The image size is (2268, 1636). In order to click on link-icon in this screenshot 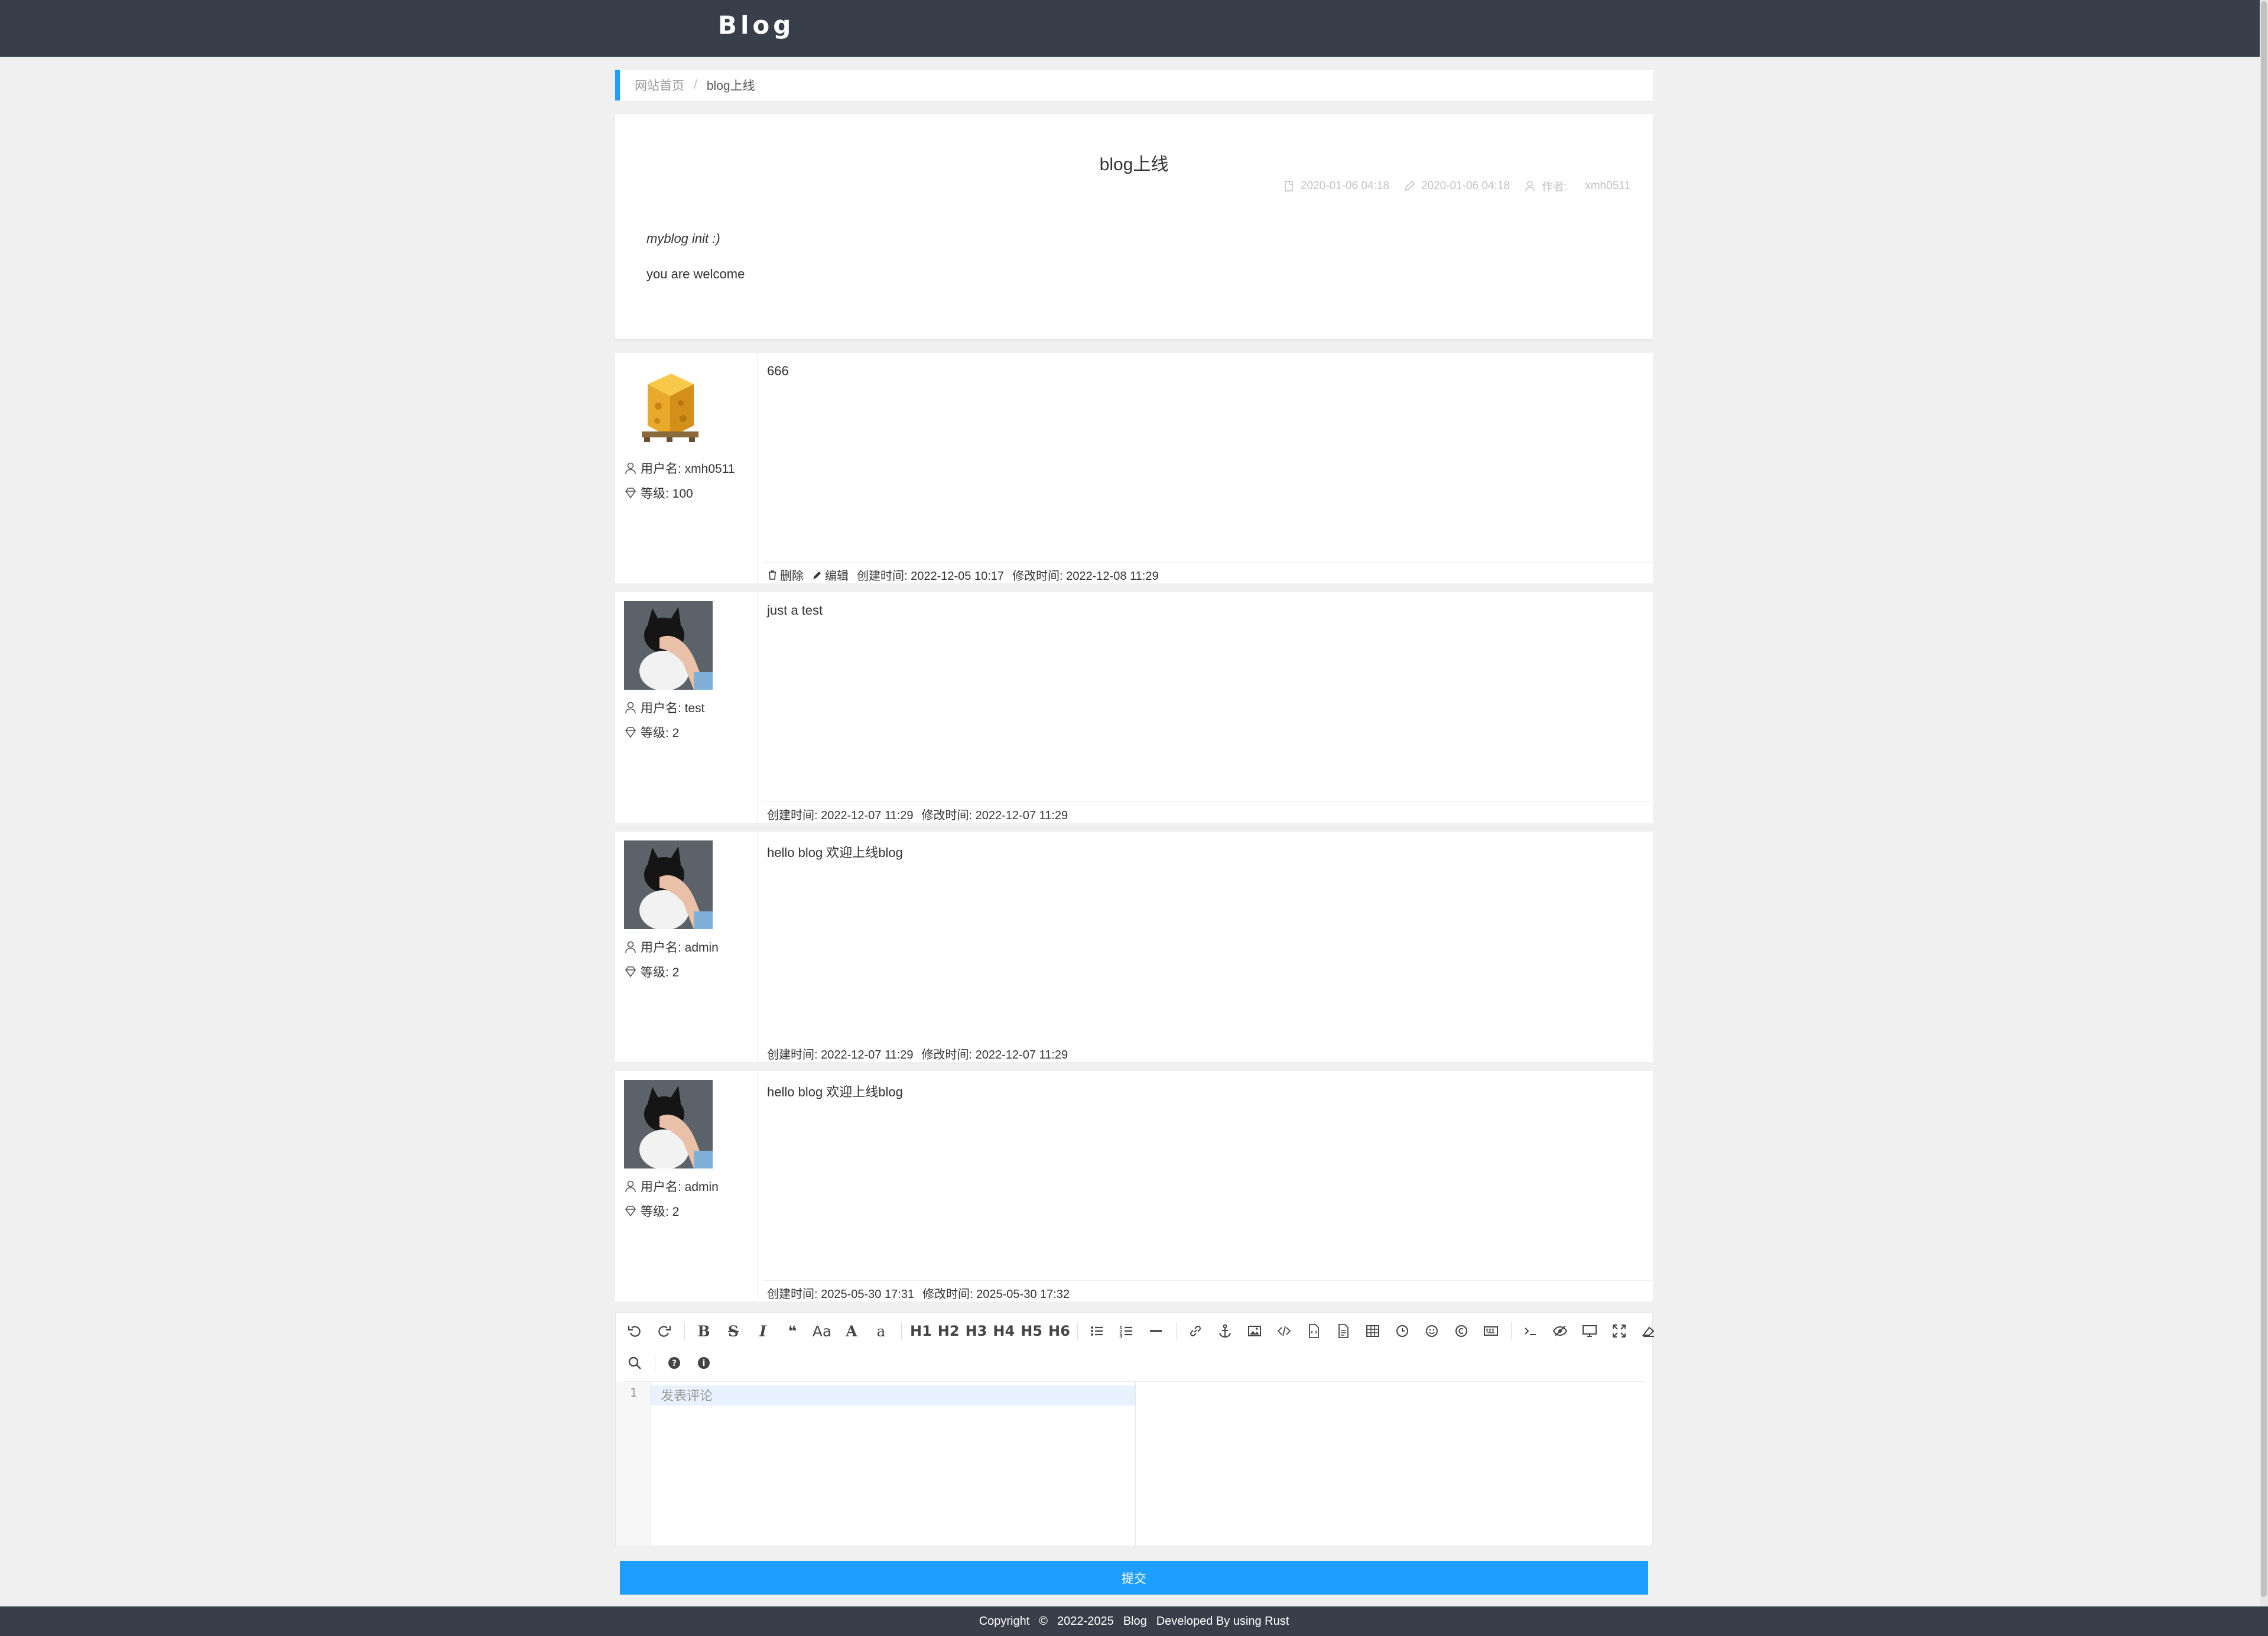, I will do `click(1195, 1331)`.